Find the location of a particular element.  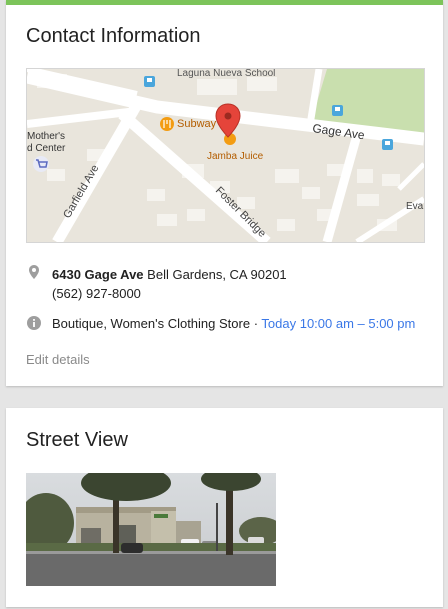

address-line: 6430 Gage Ave Bell Gardens, CA 90201 is located at coordinates (169, 274).